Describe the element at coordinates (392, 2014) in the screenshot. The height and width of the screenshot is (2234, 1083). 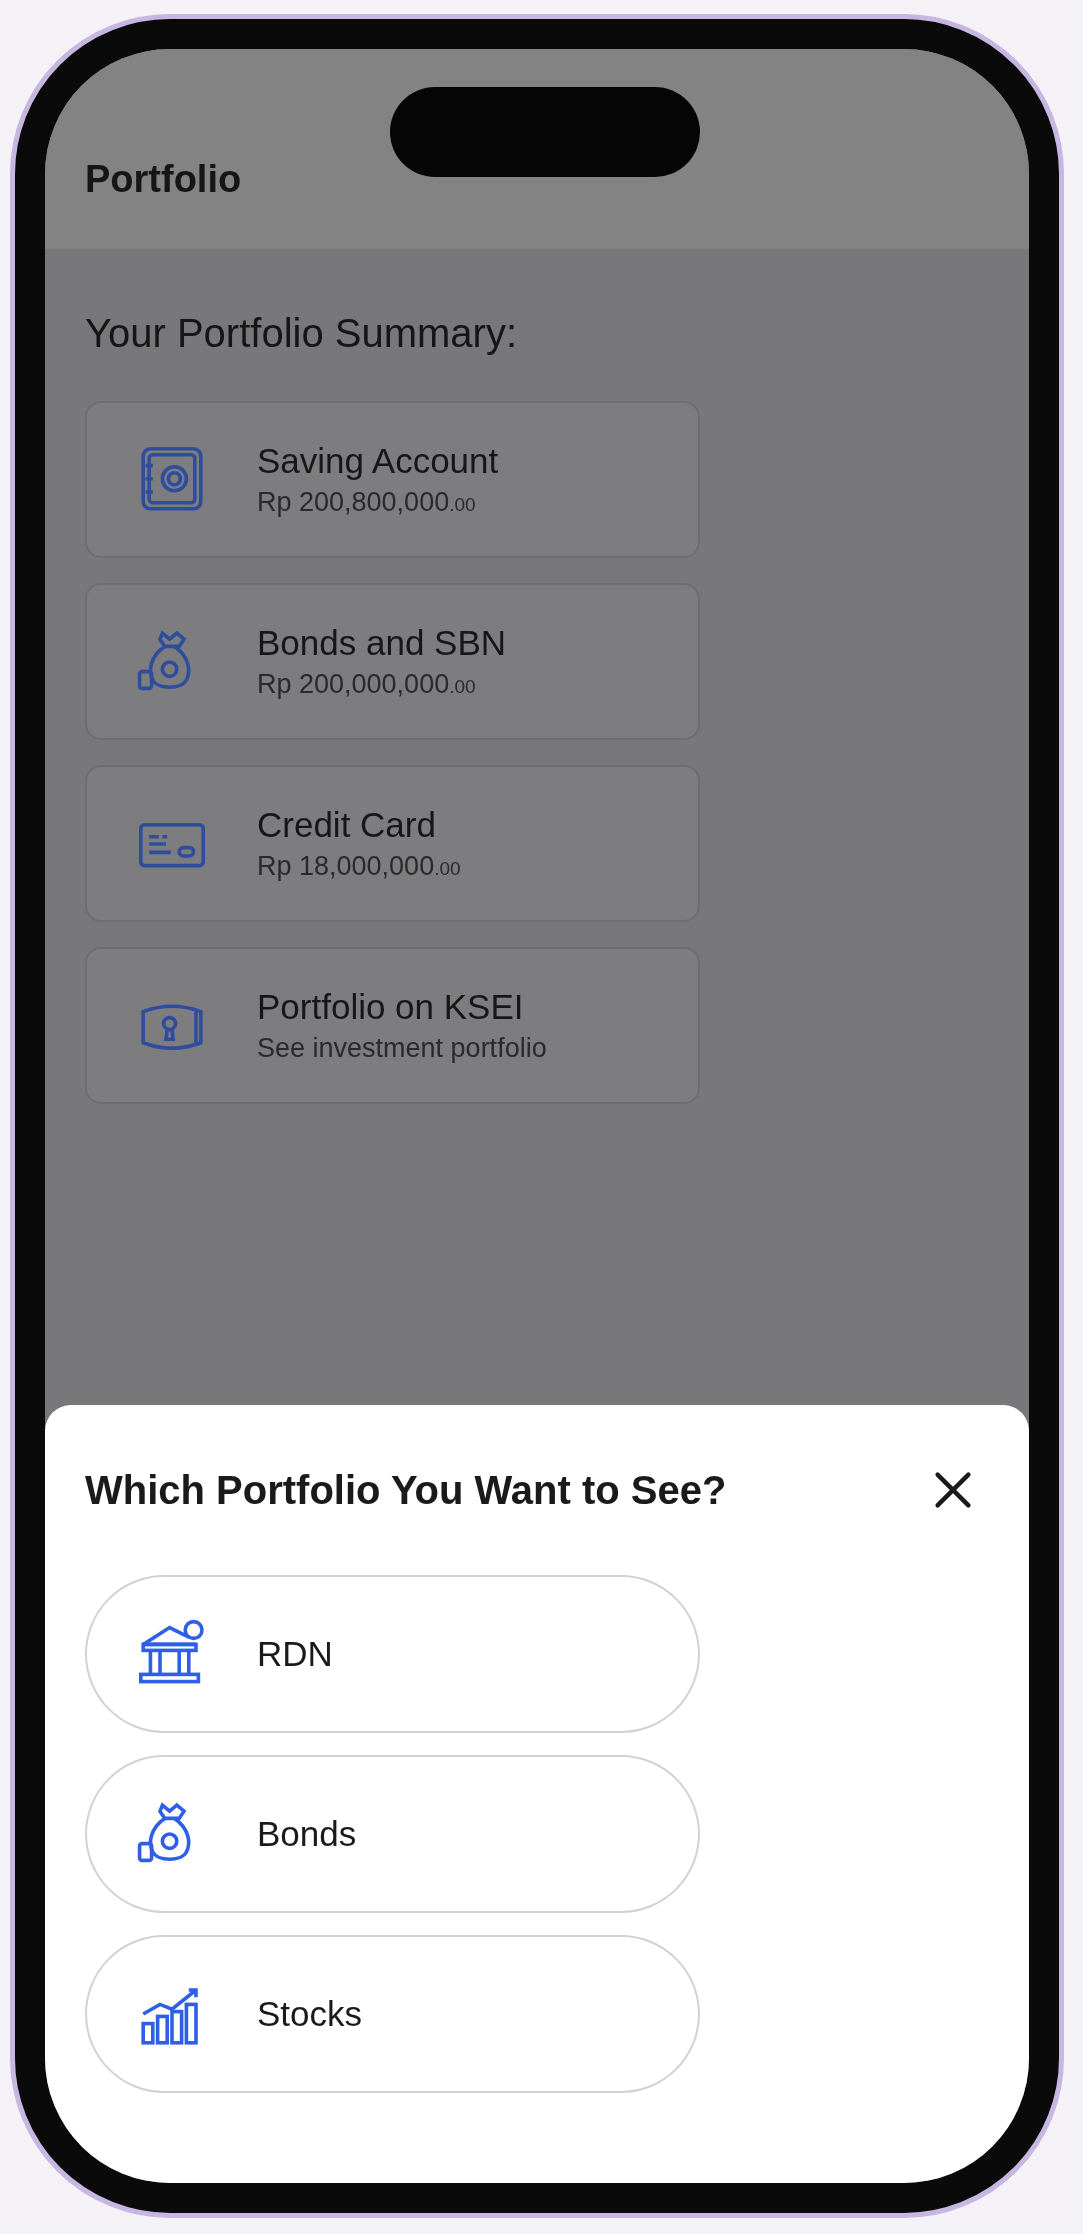
I see `portfolio-option: Stocks` at that location.